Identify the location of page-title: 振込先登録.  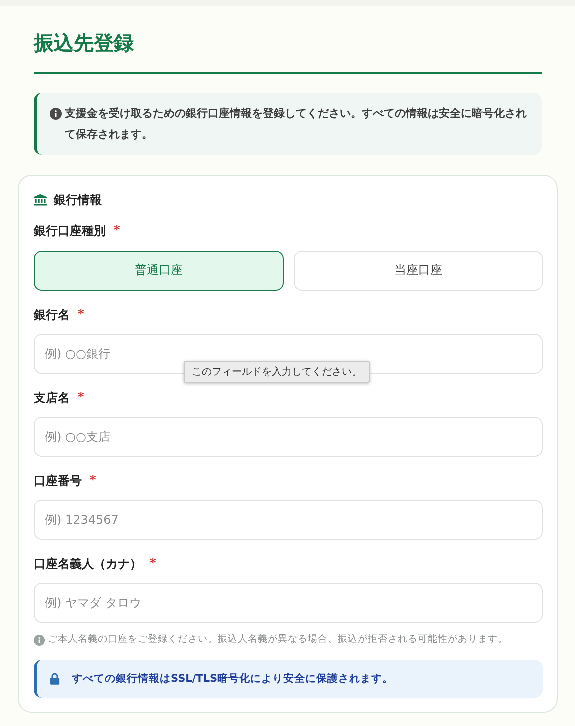
(84, 43).